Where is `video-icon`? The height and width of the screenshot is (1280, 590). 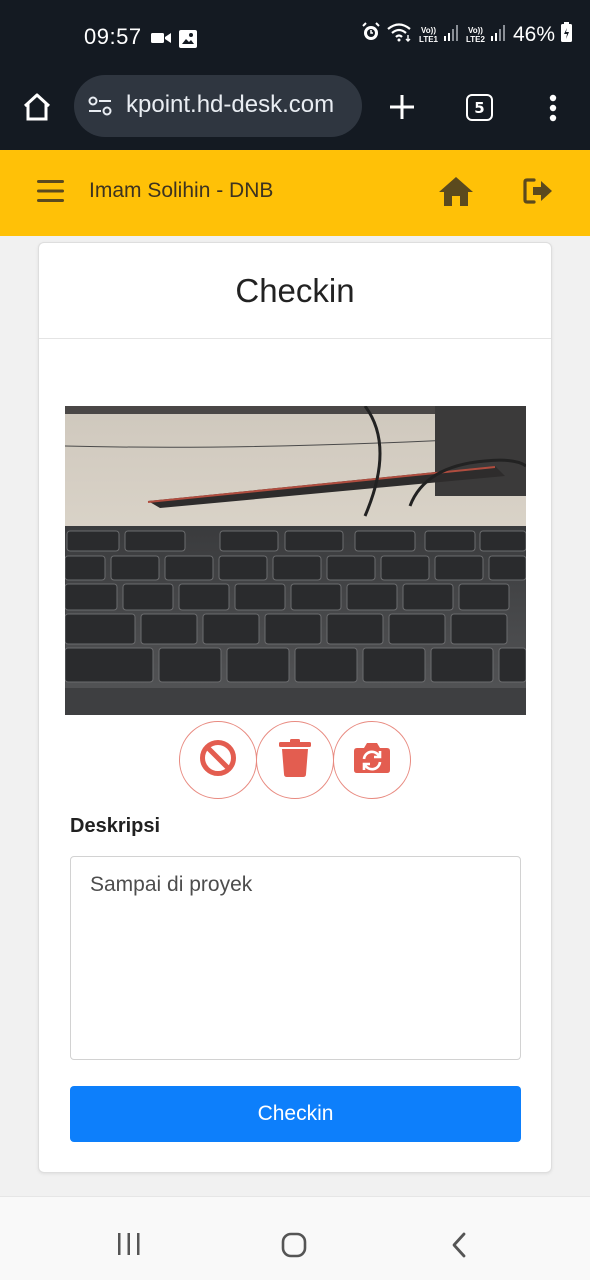 video-icon is located at coordinates (161, 41).